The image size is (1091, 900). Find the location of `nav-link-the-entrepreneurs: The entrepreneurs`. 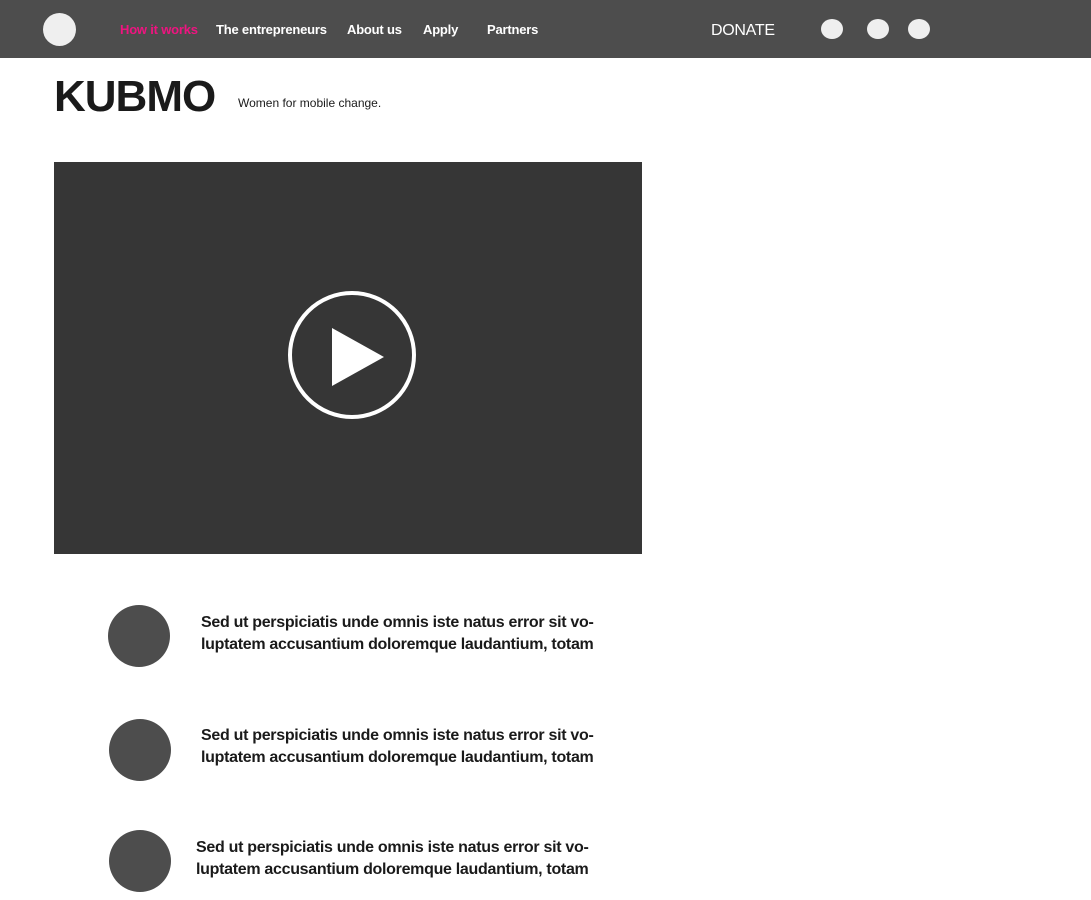

nav-link-the-entrepreneurs: The entrepreneurs is located at coordinates (271, 29).